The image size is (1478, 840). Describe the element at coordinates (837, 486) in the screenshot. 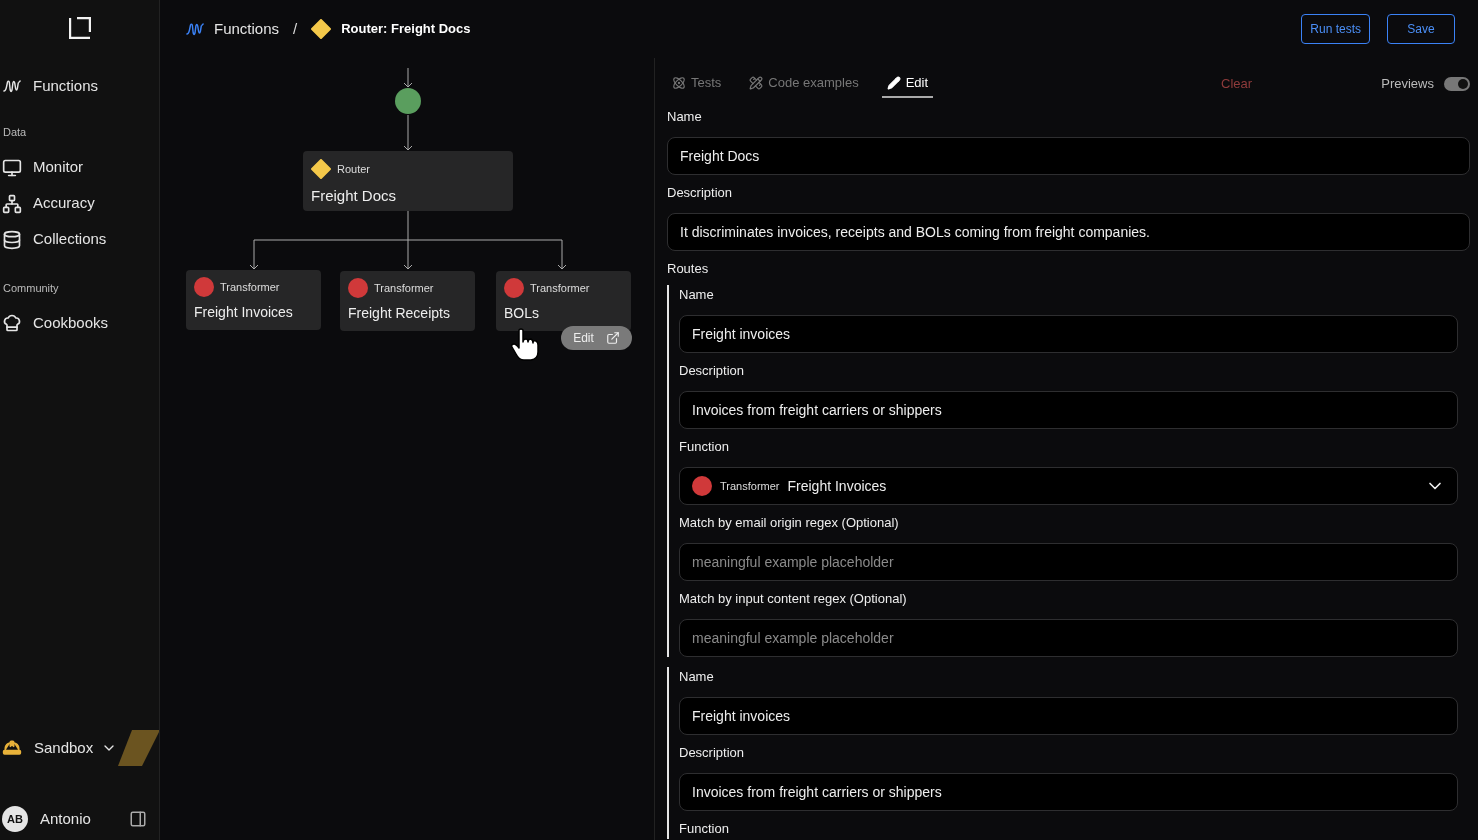

I see `function-name: Freight Invoices` at that location.